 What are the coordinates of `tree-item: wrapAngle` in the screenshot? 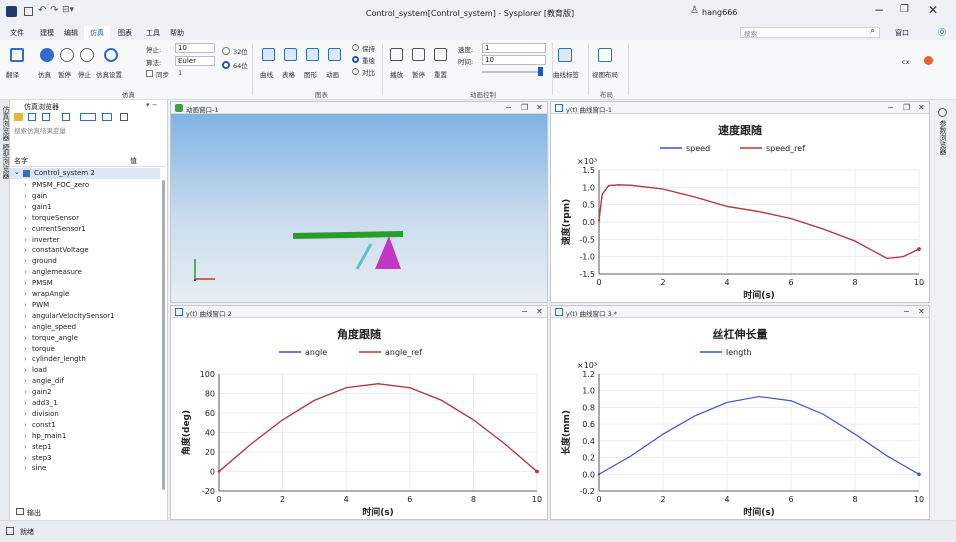 It's located at (50, 294).